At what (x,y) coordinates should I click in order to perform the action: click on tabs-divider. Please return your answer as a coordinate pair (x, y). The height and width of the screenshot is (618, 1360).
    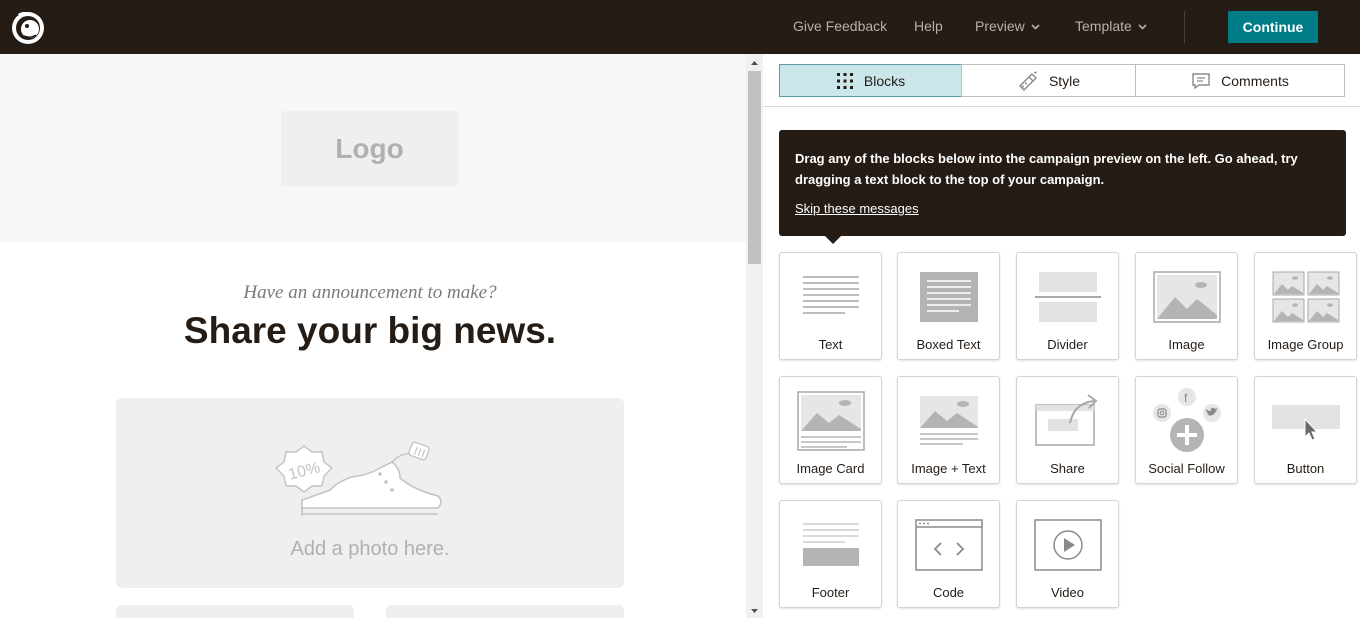
    Looking at the image, I should click on (1061, 106).